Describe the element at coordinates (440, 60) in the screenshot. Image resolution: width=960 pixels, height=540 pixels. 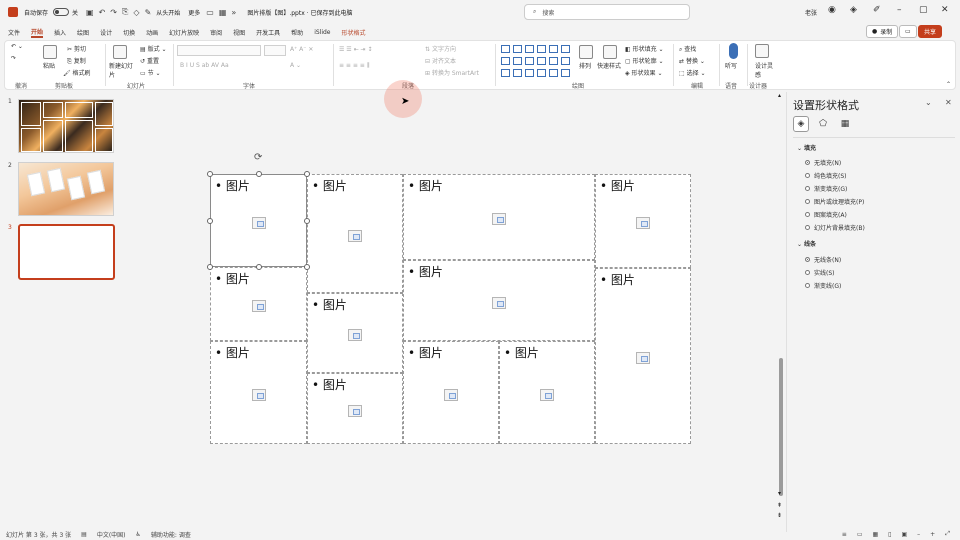
I see `align-text-button: ⊟ 对齐文本` at that location.